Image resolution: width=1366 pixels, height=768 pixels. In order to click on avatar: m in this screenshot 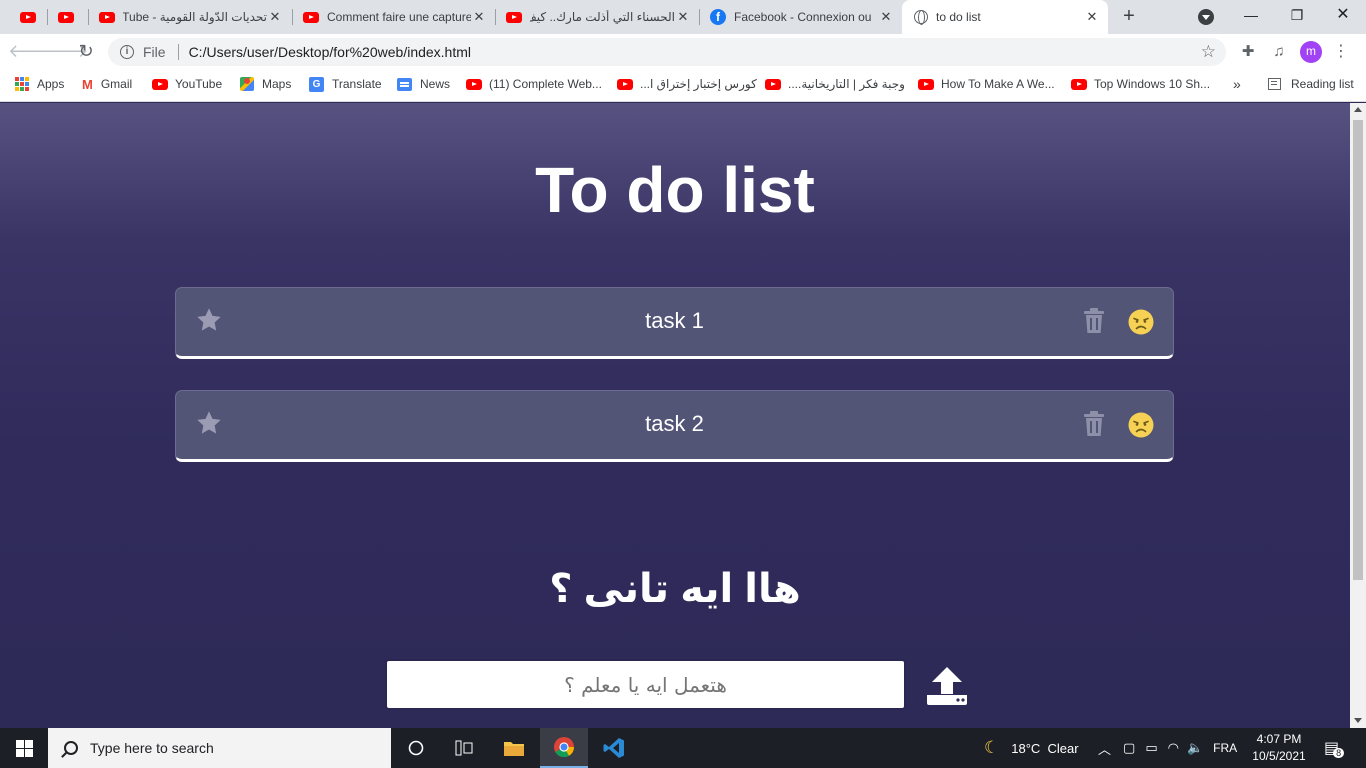, I will do `click(1311, 52)`.